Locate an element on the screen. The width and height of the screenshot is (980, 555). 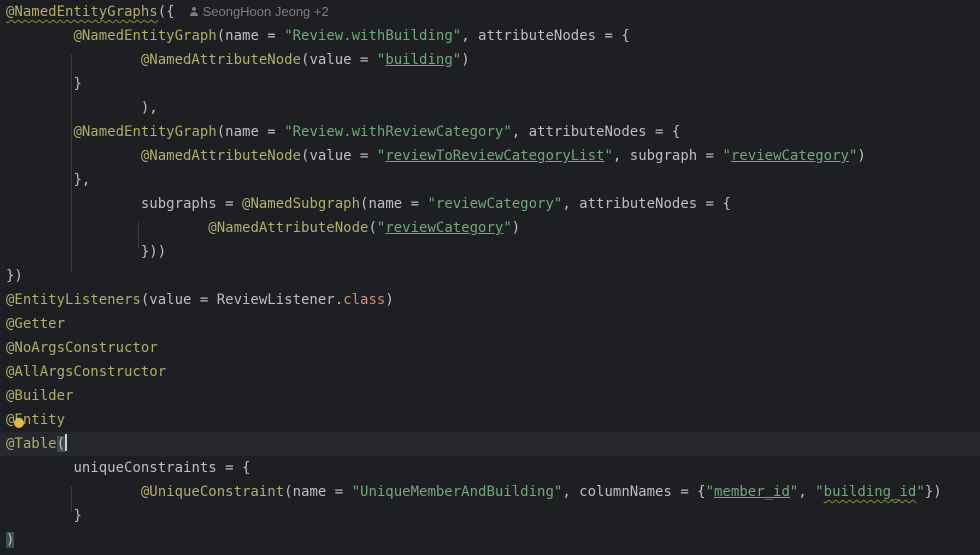
matched-bracket: ) is located at coordinates (10, 540).